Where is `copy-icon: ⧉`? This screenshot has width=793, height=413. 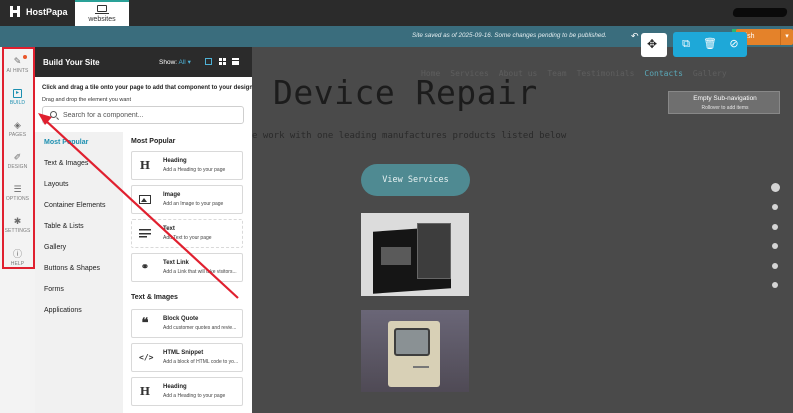 copy-icon: ⧉ is located at coordinates (686, 45).